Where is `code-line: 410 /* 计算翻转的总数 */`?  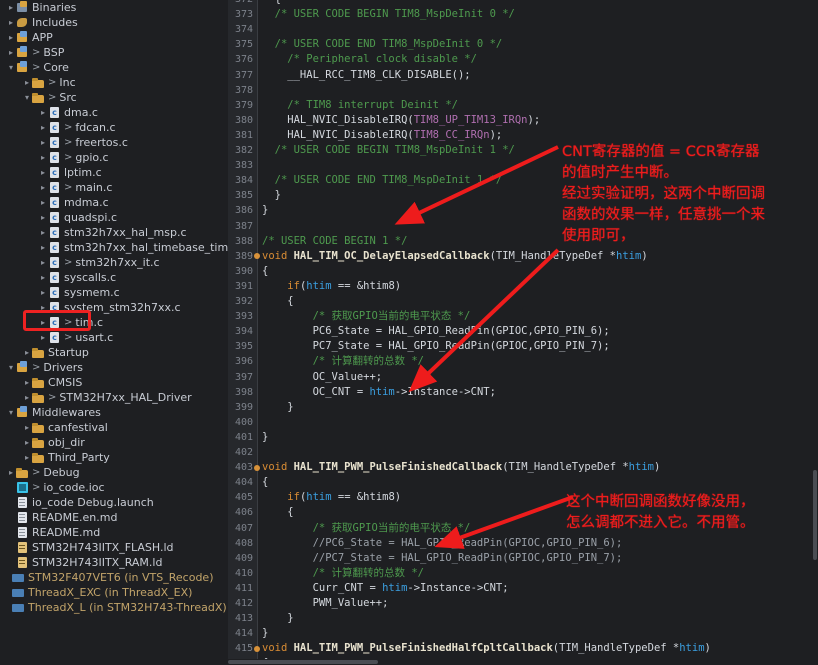 code-line: 410 /* 计算翻转的总数 */ is located at coordinates (523, 573).